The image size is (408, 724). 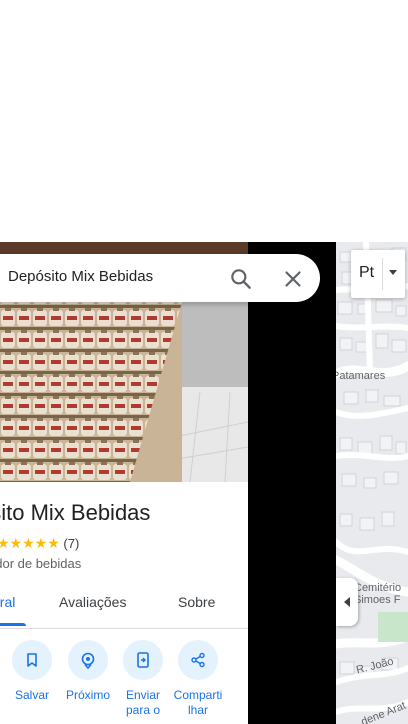 I want to click on rating-row: ★★★★★ (7), so click(x=39, y=543).